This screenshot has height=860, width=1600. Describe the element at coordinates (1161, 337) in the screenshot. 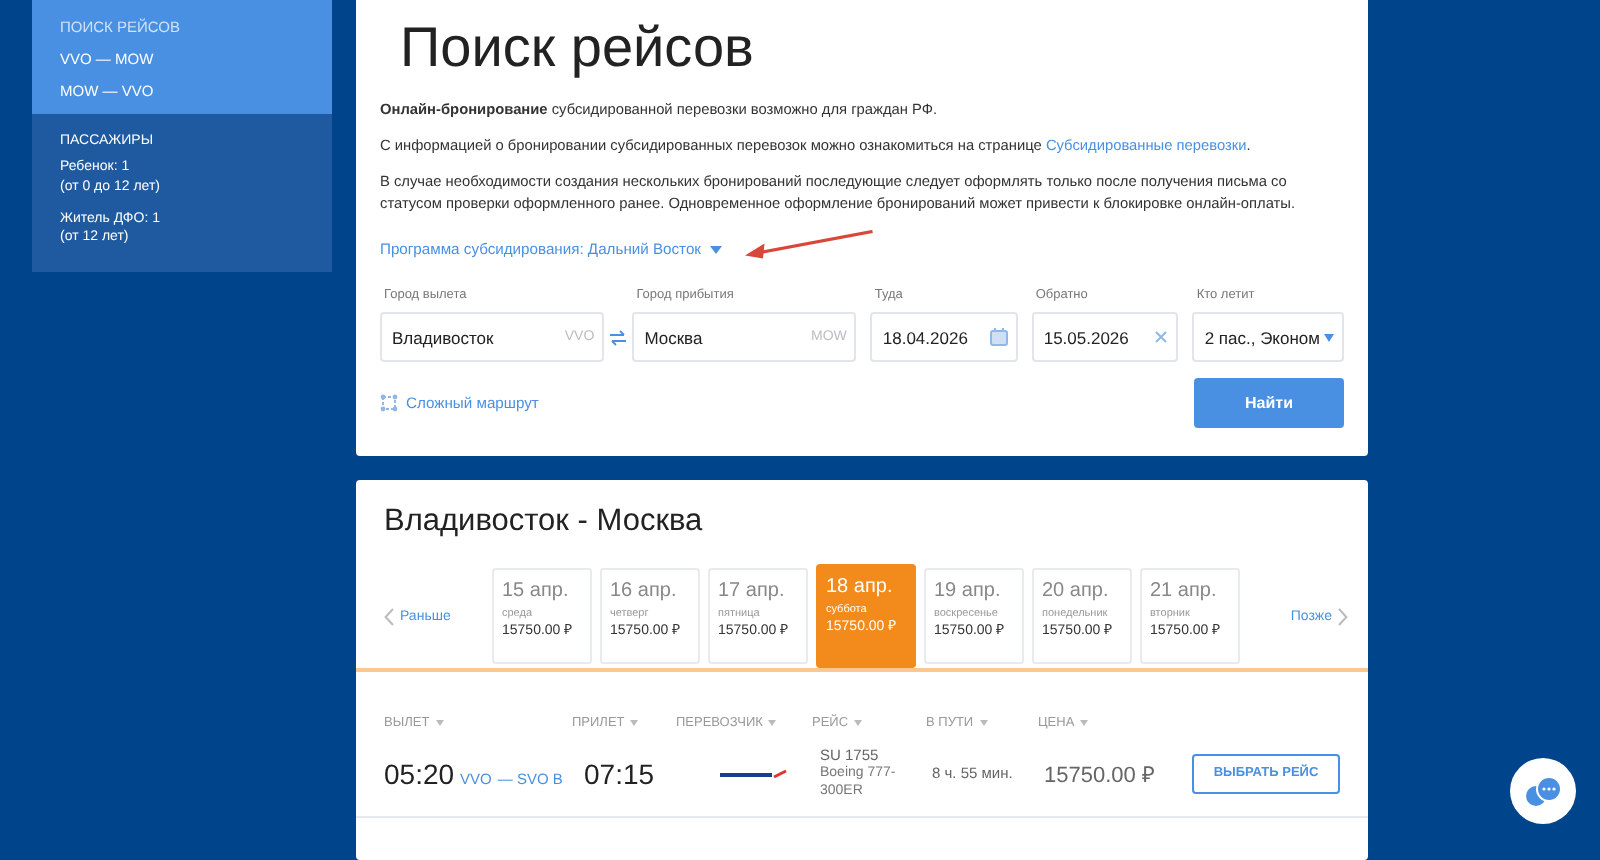

I see `clear-icon` at that location.